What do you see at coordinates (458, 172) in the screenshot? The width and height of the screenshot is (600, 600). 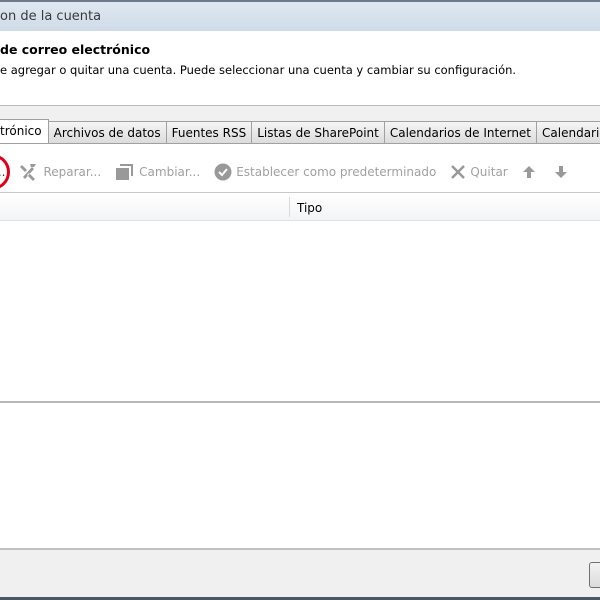 I see `x-icon` at bounding box center [458, 172].